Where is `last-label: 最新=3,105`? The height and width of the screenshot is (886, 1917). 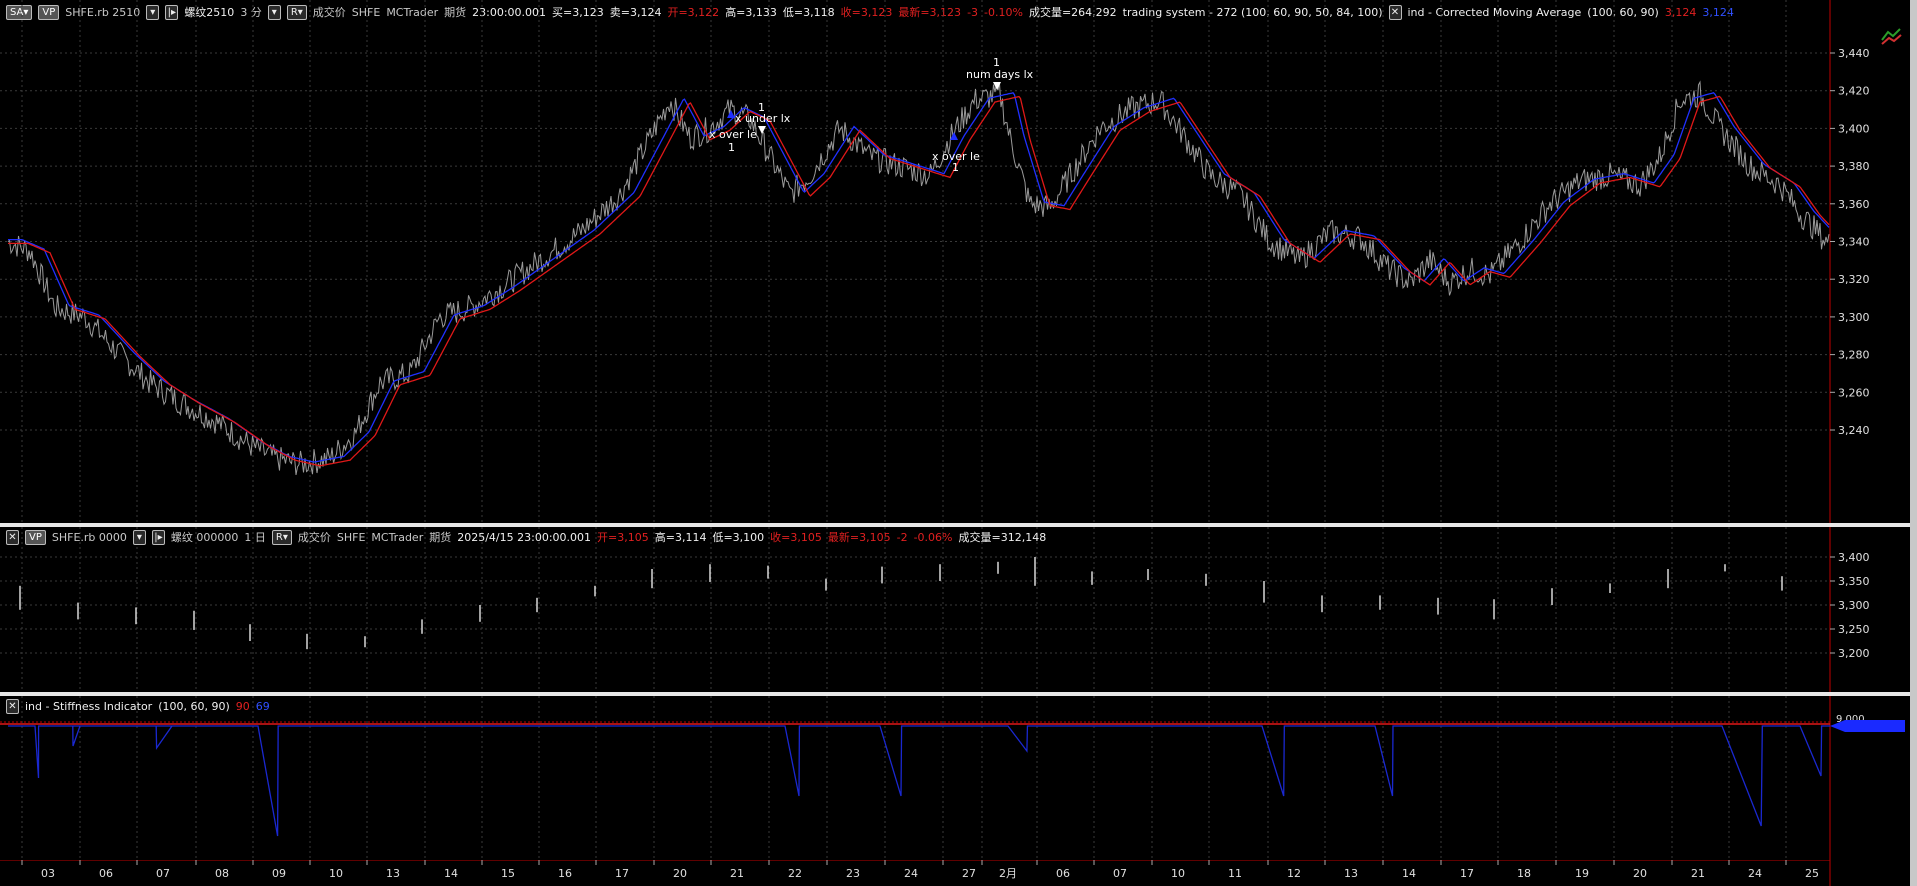
last-label: 最新=3,105 is located at coordinates (859, 537).